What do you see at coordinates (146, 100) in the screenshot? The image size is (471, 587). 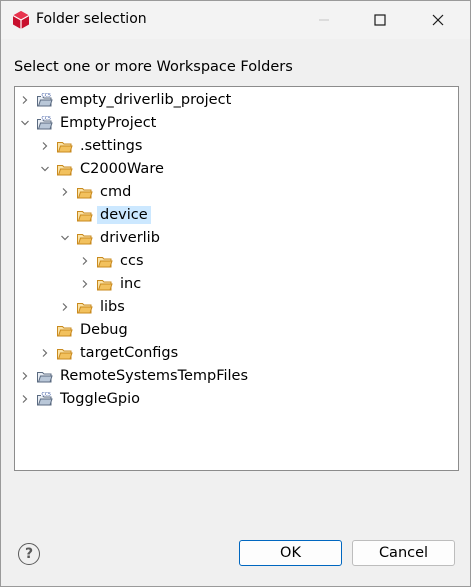 I see `tree-item-label: empty_driverlib_project` at bounding box center [146, 100].